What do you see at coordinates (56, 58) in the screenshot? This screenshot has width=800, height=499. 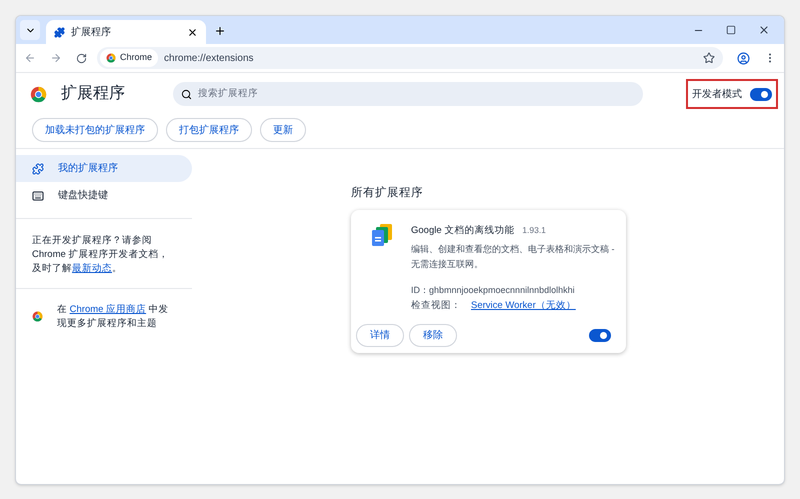 I see `forward-arrow-icon` at bounding box center [56, 58].